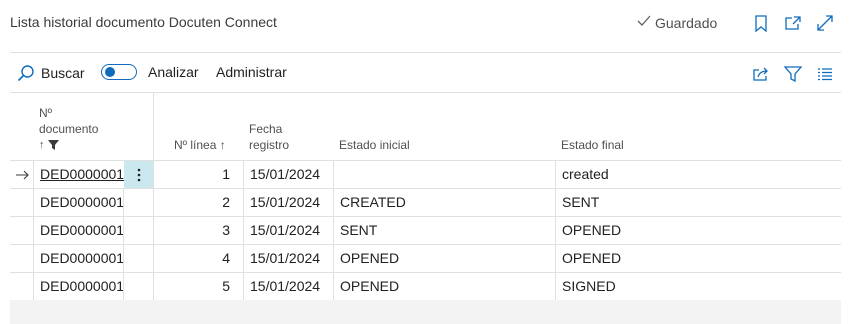  Describe the element at coordinates (825, 74) in the screenshot. I see `list-view-icon` at that location.